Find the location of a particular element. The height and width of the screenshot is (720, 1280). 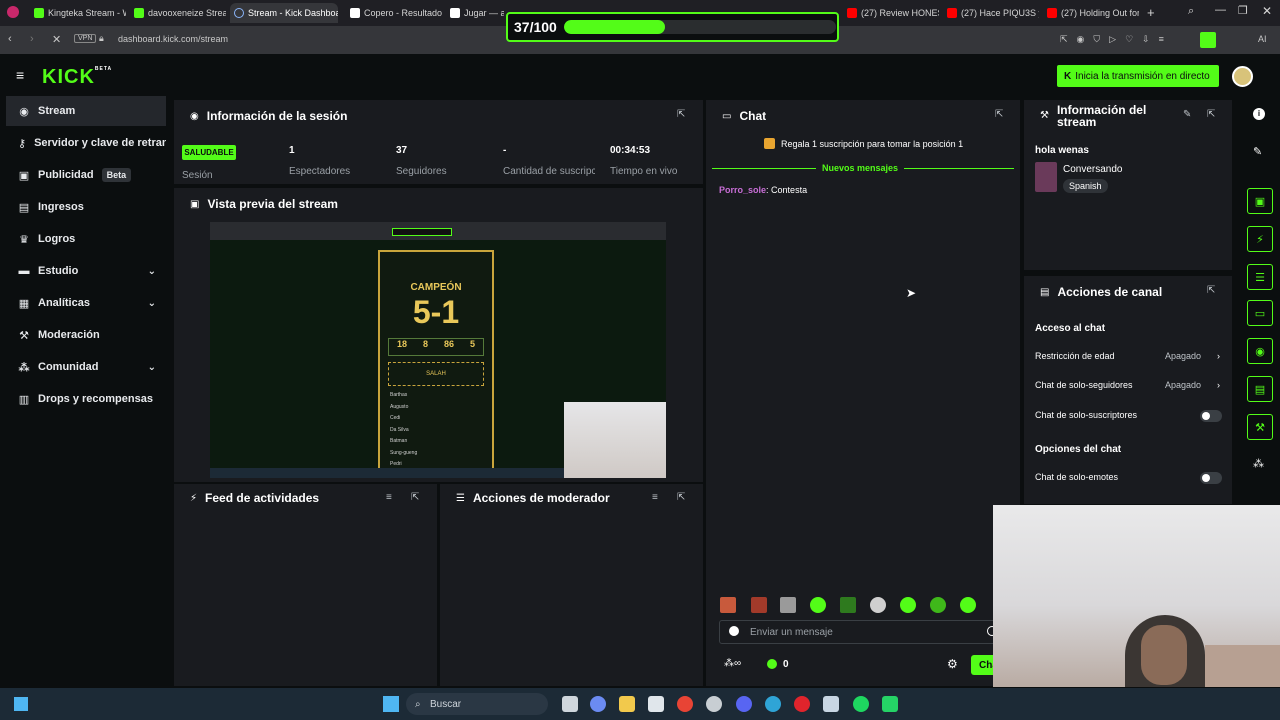

browser-tab: Jugar — ami is located at coordinates (475, 13).